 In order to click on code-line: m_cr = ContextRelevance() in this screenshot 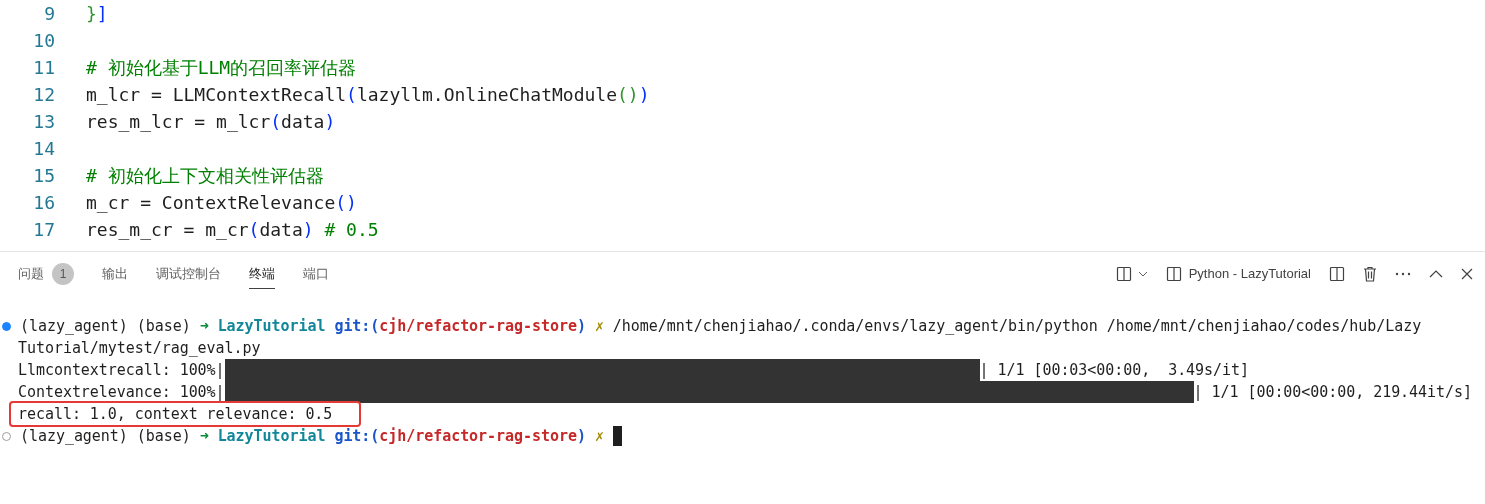, I will do `click(221, 203)`.